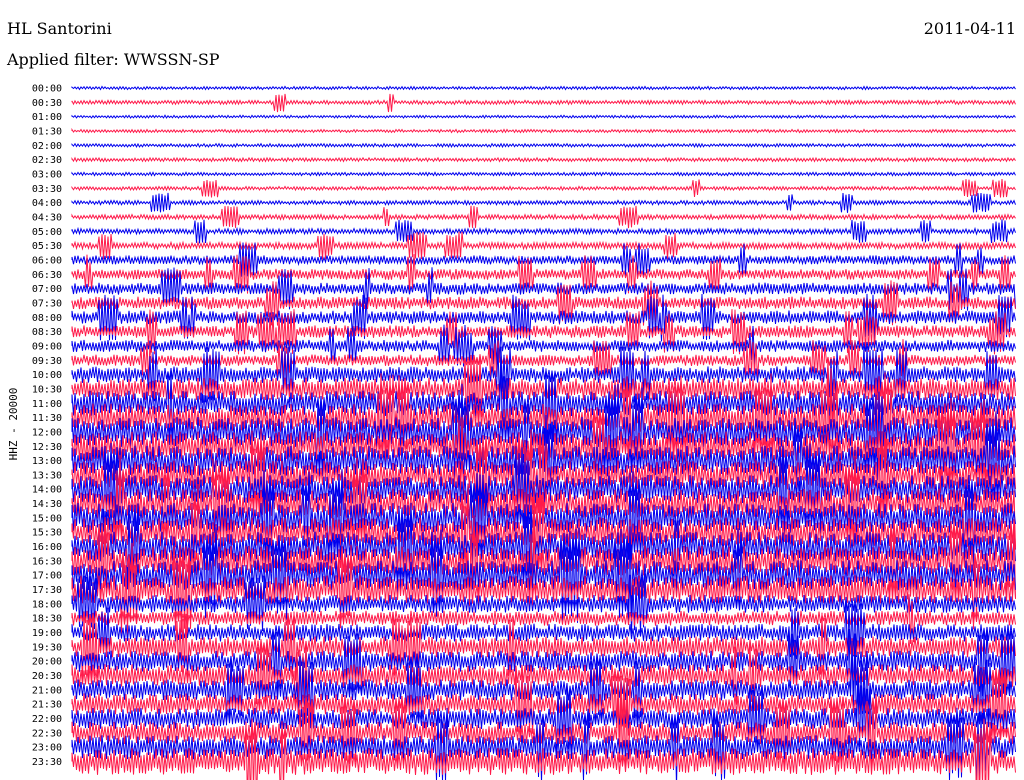  Describe the element at coordinates (47, 748) in the screenshot. I see `time-tick-label: 23:00` at that location.